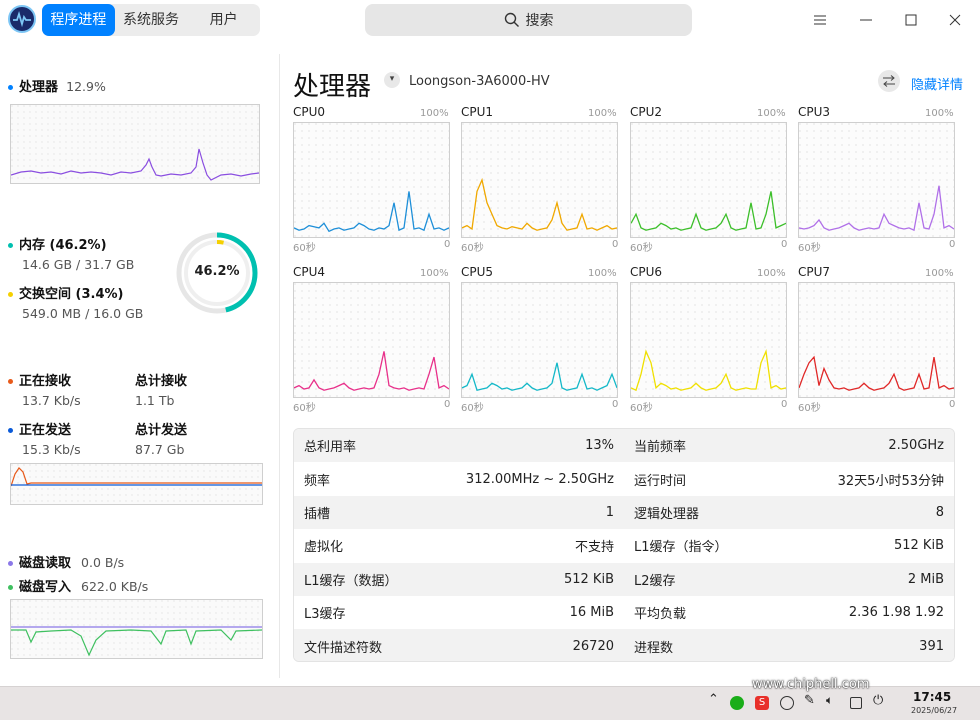 Image resolution: width=980 pixels, height=720 pixels. I want to click on detail-row: 插槽 1 逻辑处理器 8, so click(624, 512).